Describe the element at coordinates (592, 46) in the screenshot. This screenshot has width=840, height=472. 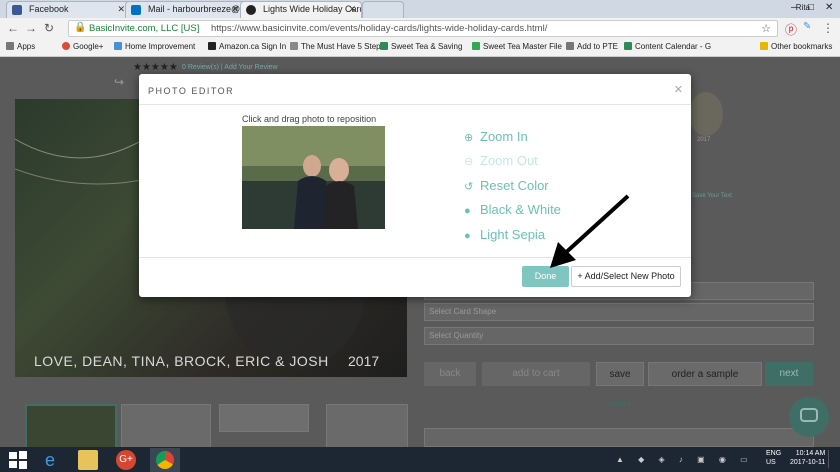
I see `bookmark-add-to-pte: Add to PTE` at that location.